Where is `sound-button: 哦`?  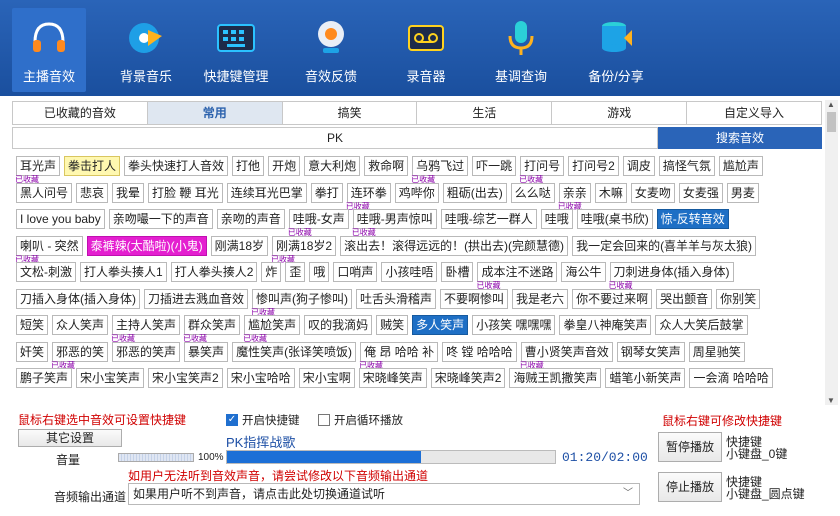
sound-button: 哦 is located at coordinates (319, 272).